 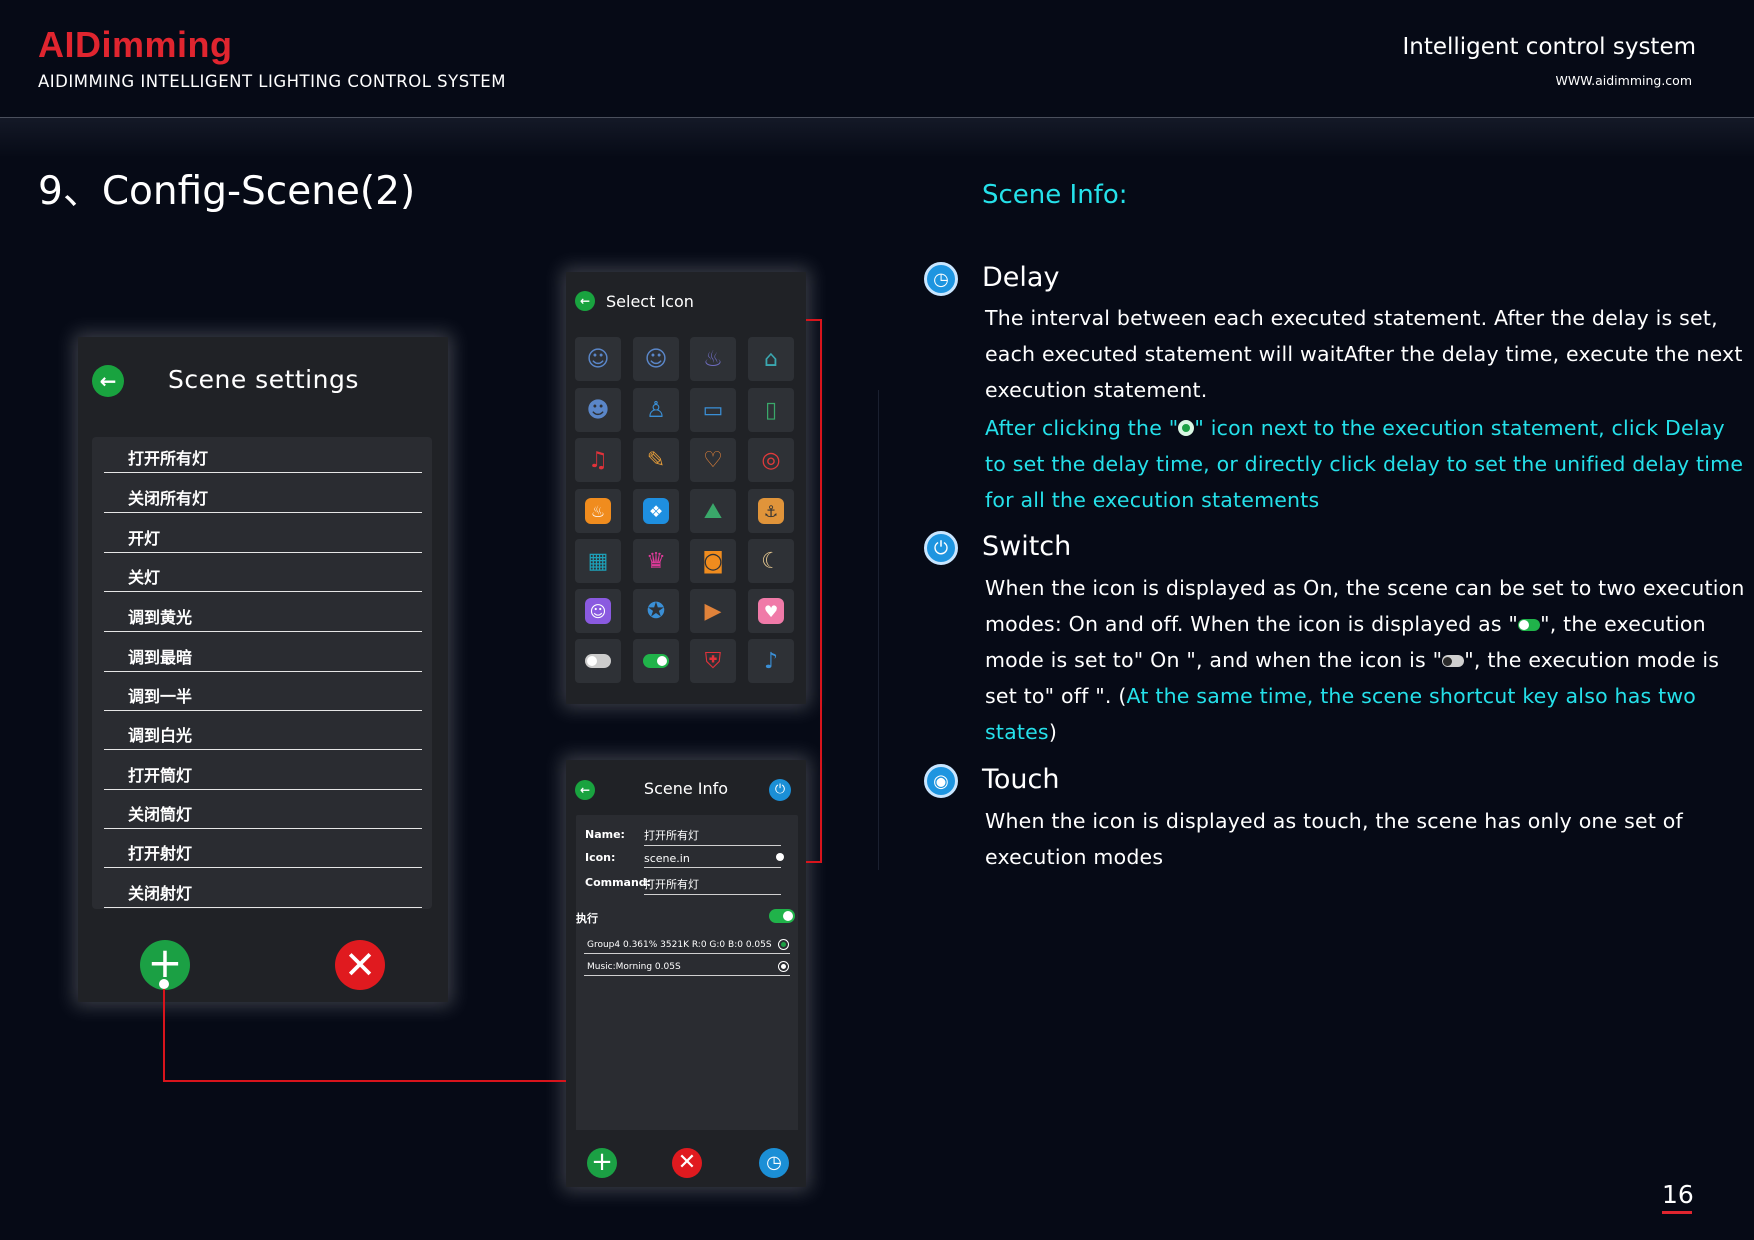 I want to click on touch-icon: ◉, so click(x=941, y=781).